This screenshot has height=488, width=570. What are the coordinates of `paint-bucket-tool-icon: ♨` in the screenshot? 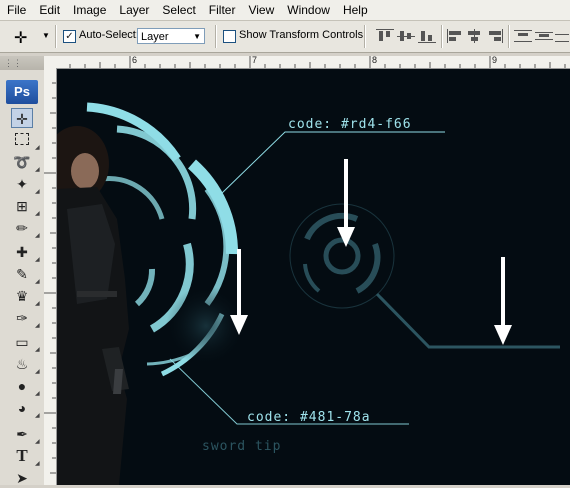 It's located at (22, 364).